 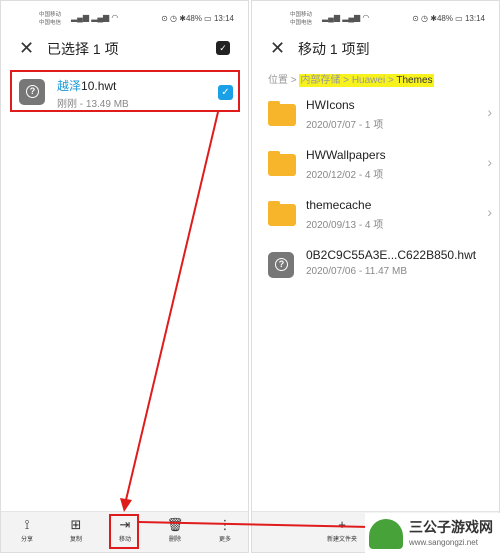 I want to click on delete-label: 删除, so click(x=174, y=540).